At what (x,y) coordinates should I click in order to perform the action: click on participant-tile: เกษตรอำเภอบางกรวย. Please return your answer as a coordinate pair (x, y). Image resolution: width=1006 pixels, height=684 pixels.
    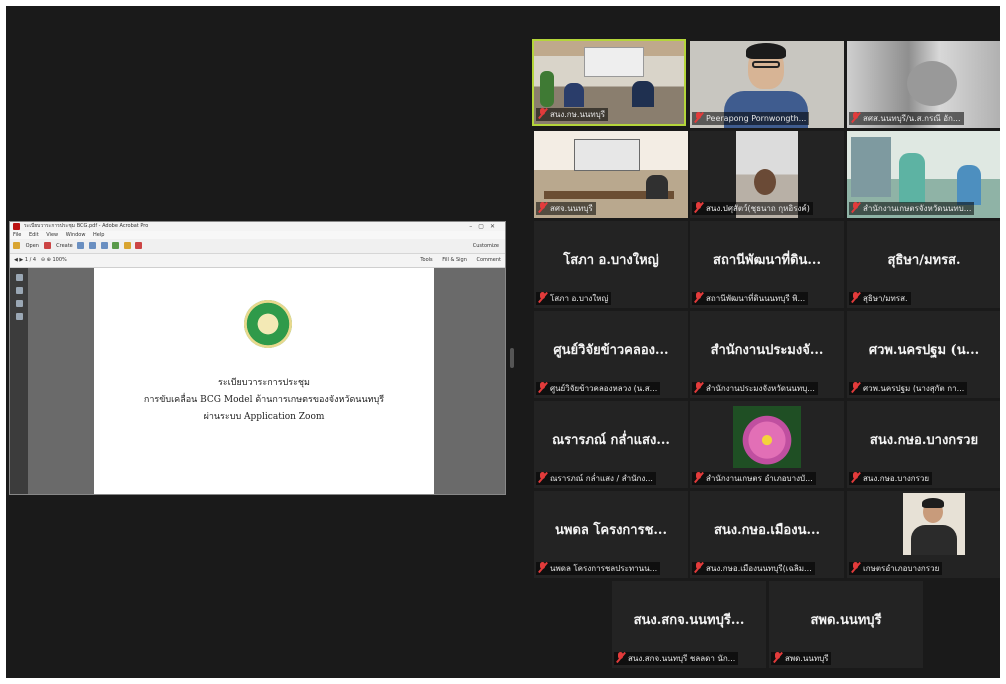
    Looking at the image, I should click on (923, 534).